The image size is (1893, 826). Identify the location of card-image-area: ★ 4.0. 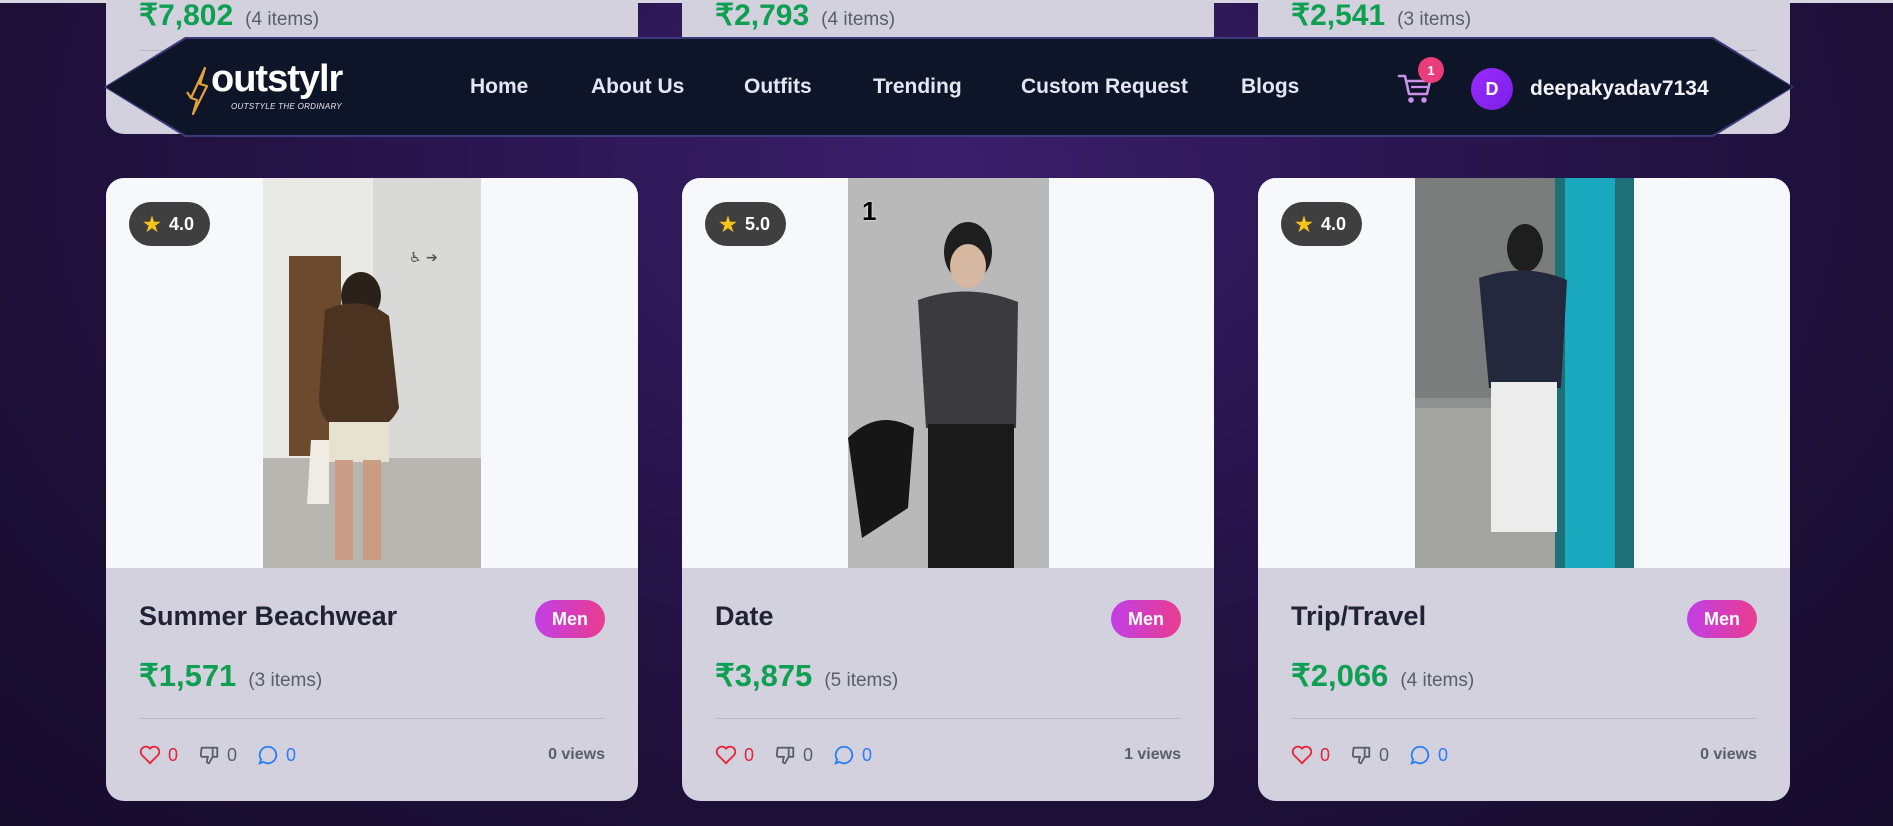
(1524, 373).